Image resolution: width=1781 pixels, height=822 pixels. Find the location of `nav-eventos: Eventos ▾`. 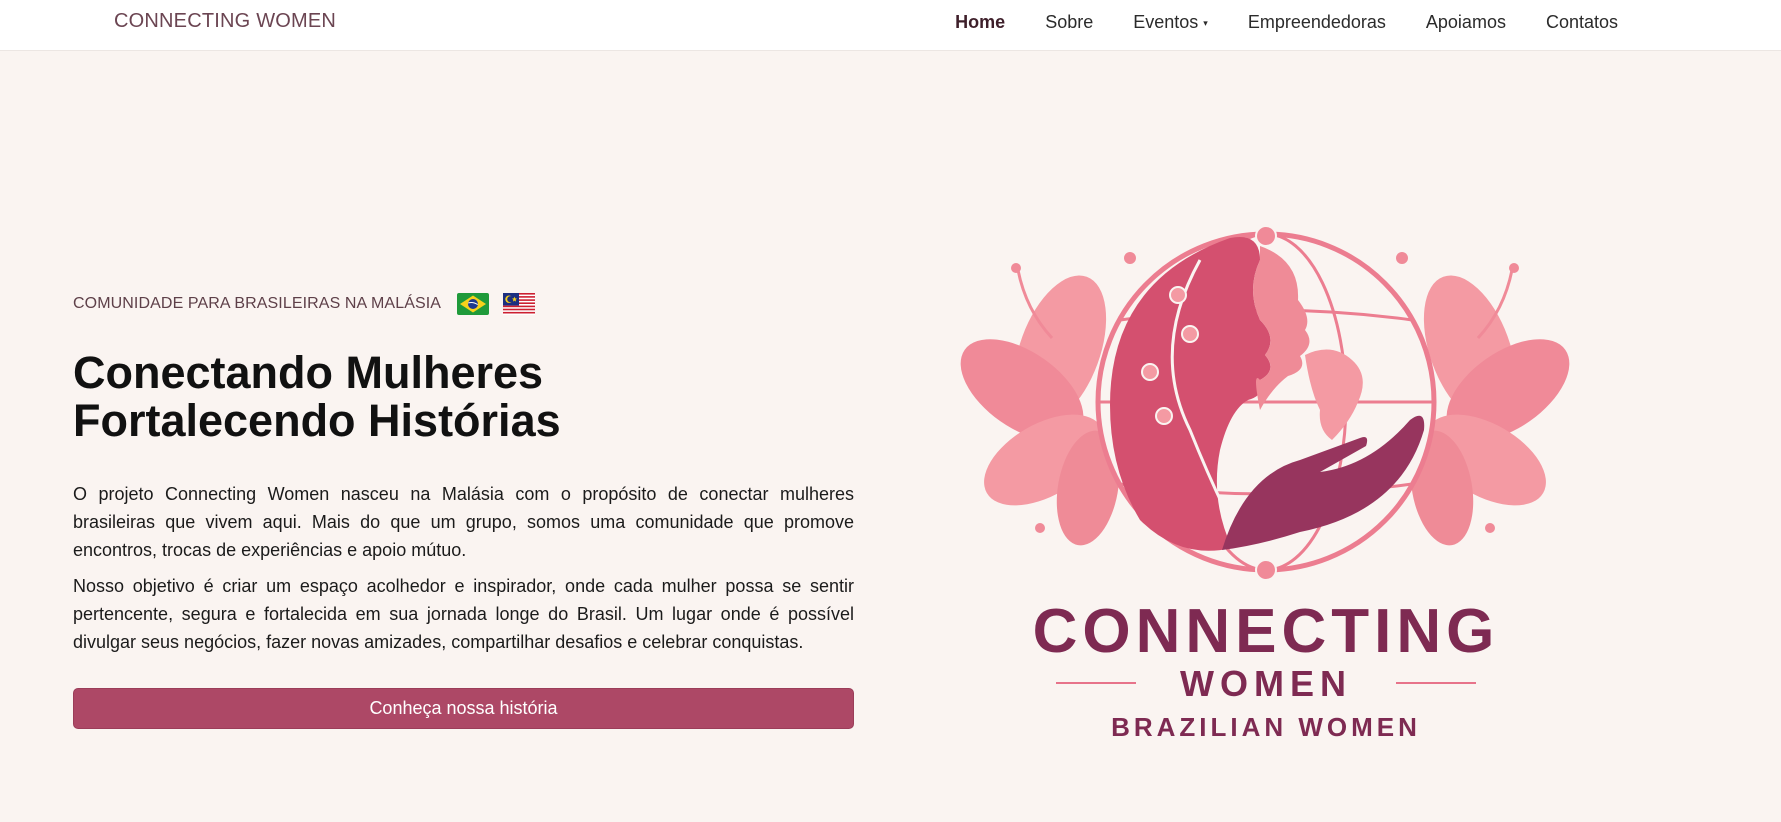

nav-eventos: Eventos ▾ is located at coordinates (1170, 22).